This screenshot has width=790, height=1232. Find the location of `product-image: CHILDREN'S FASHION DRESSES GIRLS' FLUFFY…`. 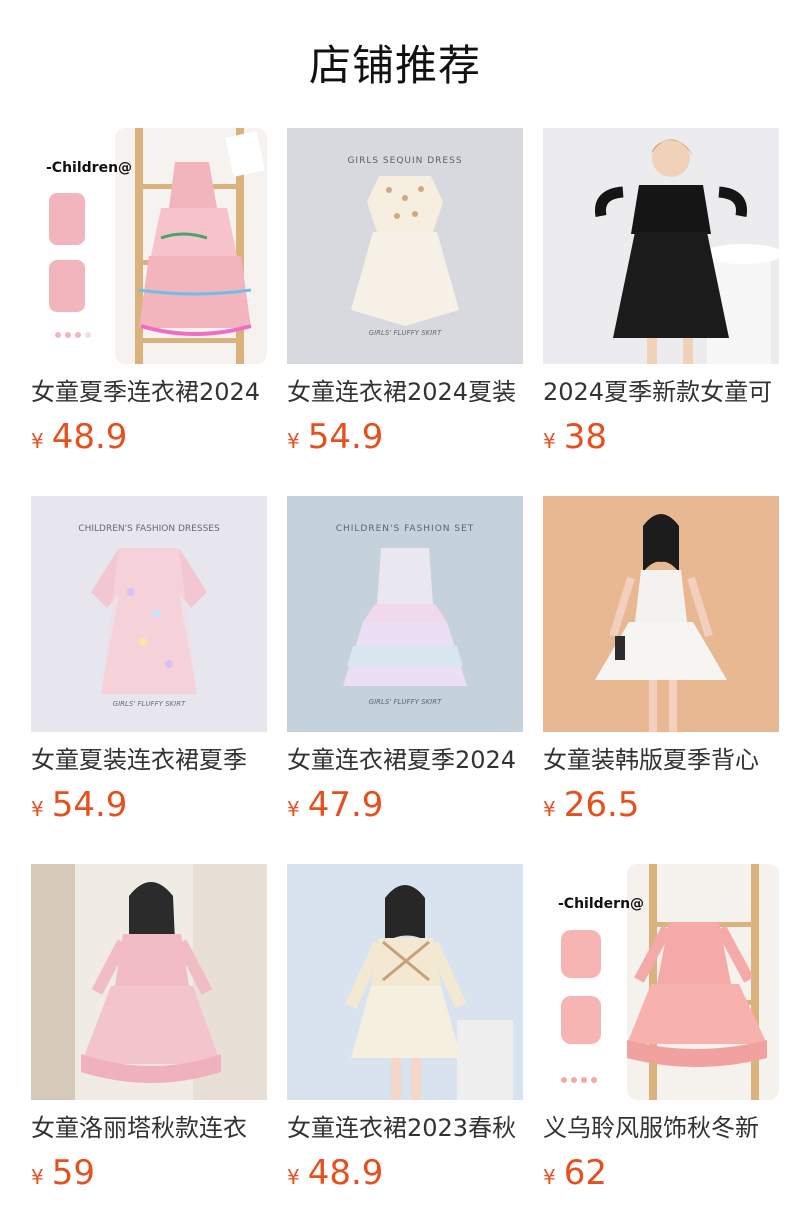

product-image: CHILDREN'S FASHION DRESSES GIRLS' FLUFFY… is located at coordinates (149, 614).